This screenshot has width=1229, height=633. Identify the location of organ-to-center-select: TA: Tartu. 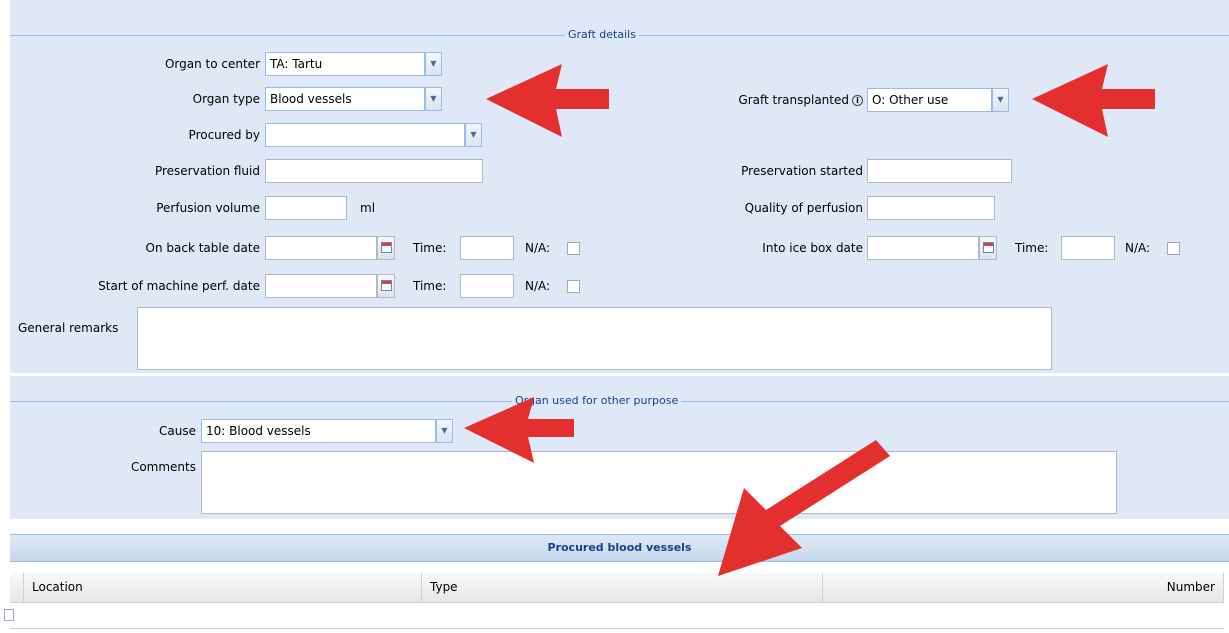
(345, 64).